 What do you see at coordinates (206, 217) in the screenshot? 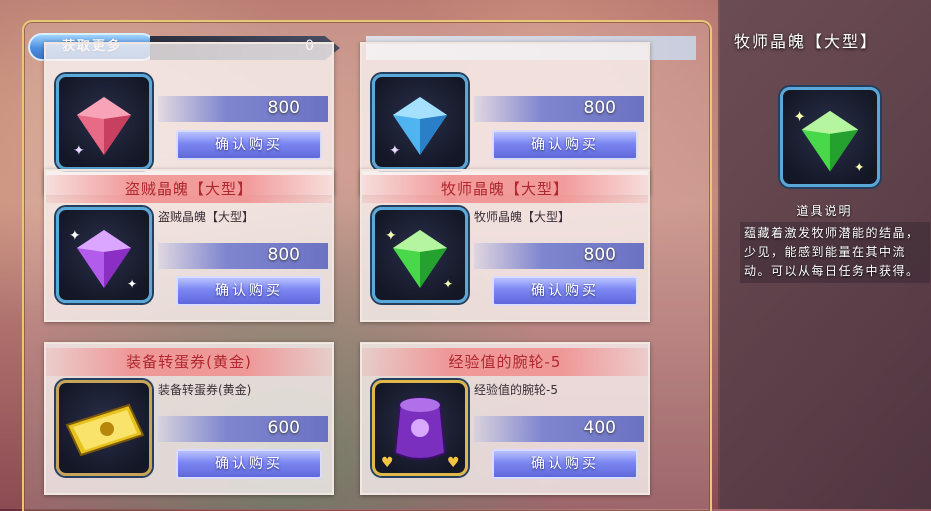
I see `card-description: 盗贼晶魄【大型】` at bounding box center [206, 217].